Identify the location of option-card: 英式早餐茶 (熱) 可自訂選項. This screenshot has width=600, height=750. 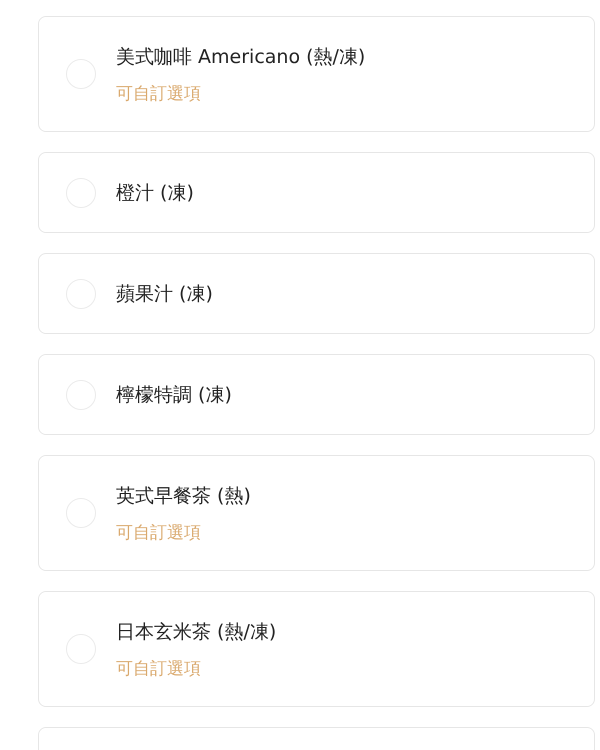
(316, 513).